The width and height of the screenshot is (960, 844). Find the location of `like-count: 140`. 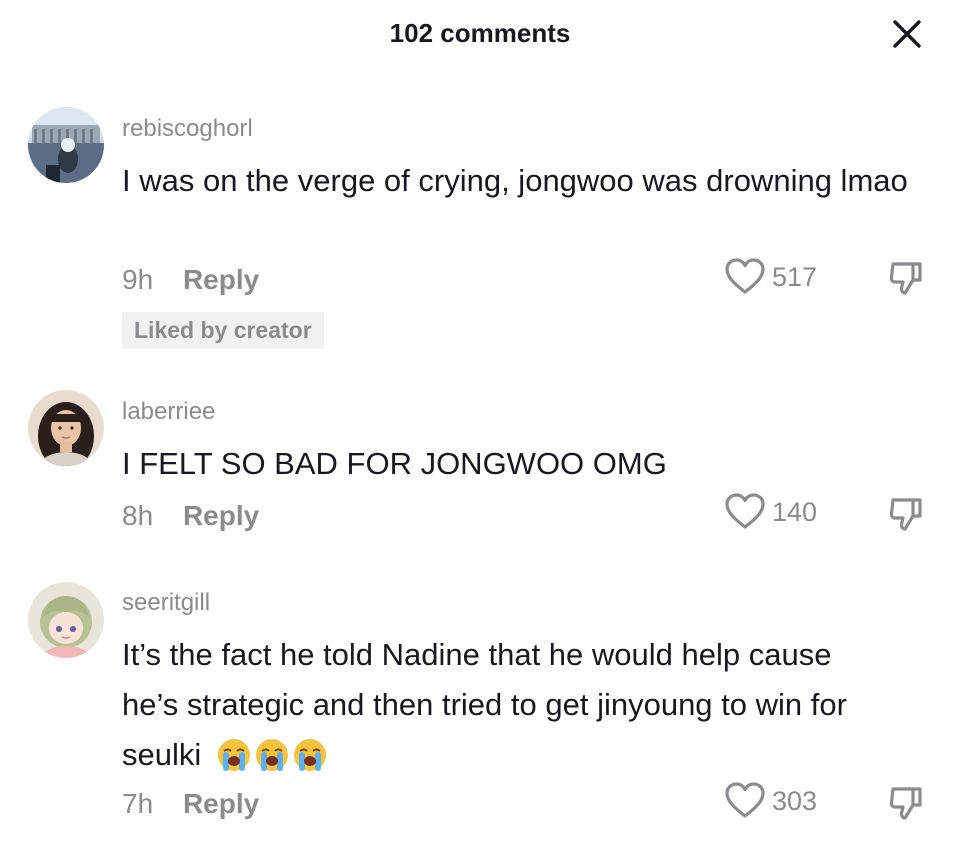

like-count: 140 is located at coordinates (795, 511).